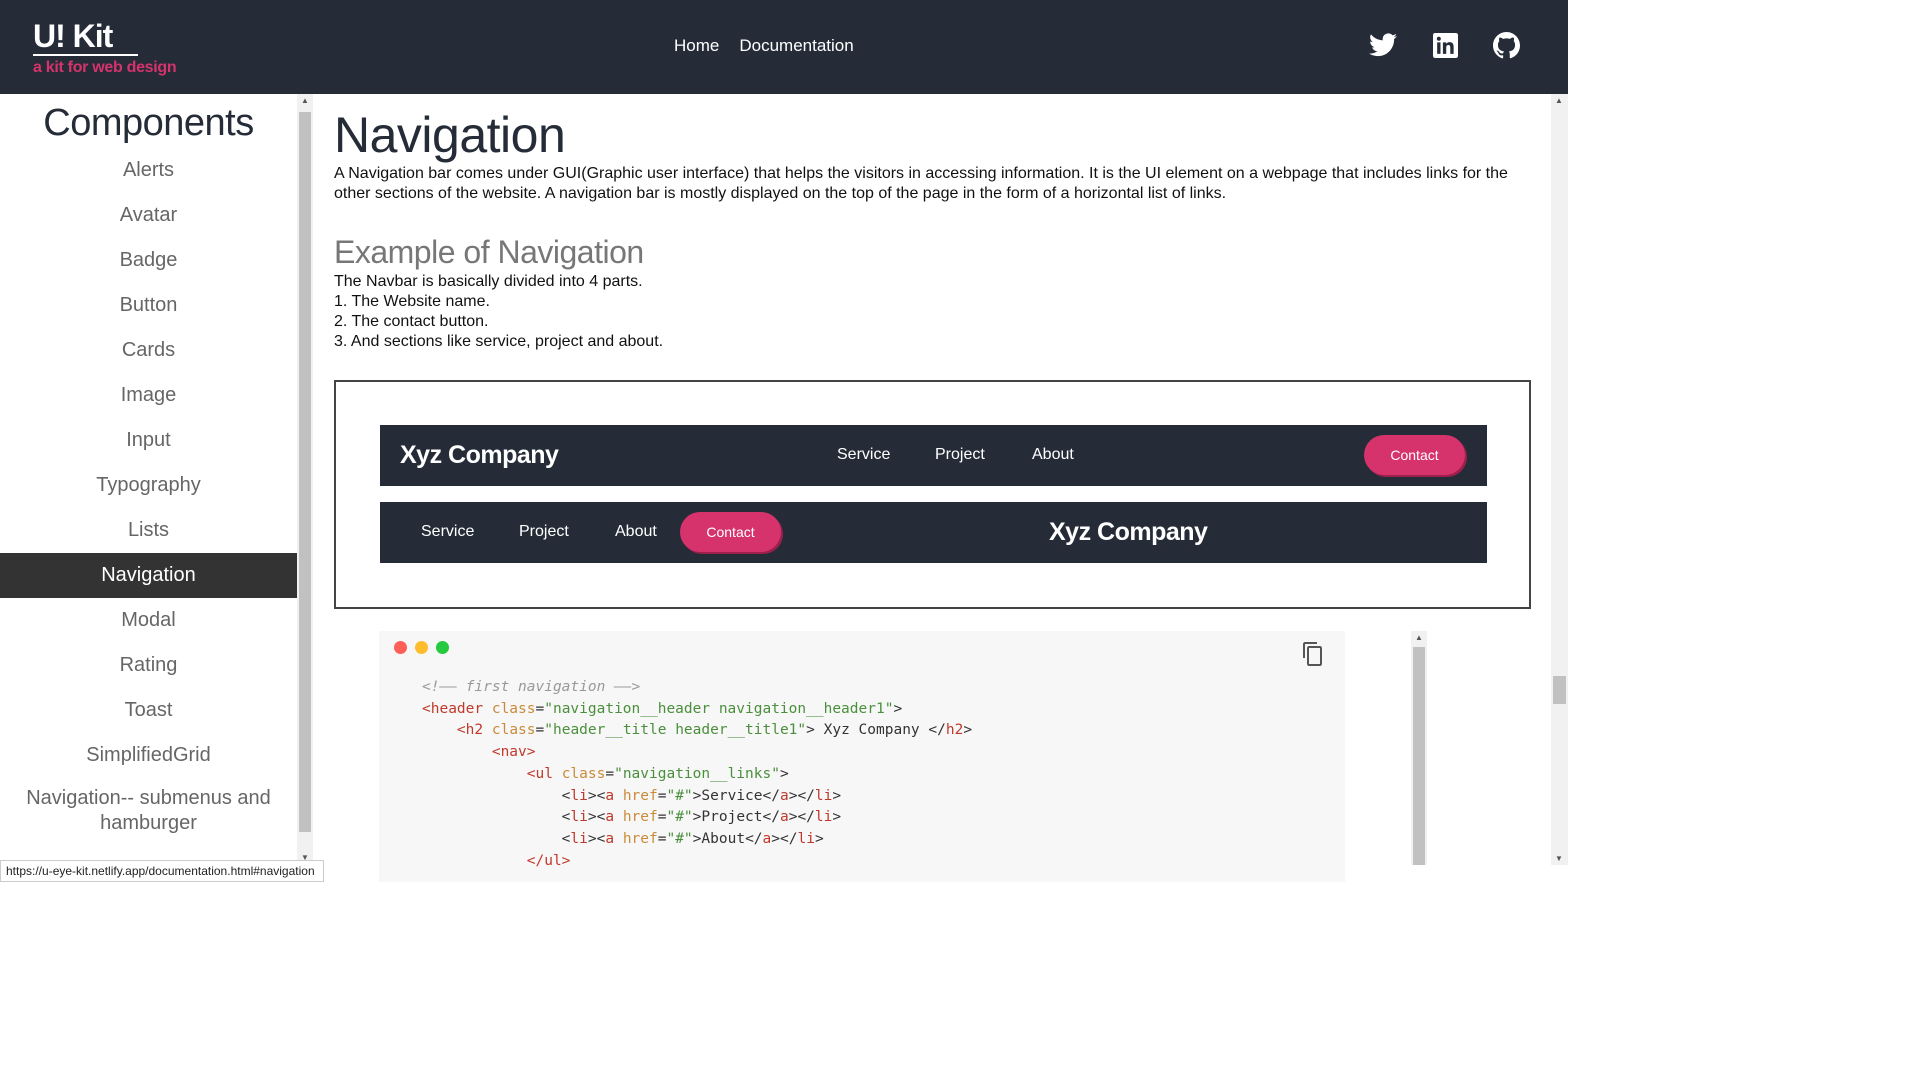 Image resolution: width=1920 pixels, height=1080 pixels. What do you see at coordinates (450, 135) in the screenshot?
I see `page-title: Navigation` at bounding box center [450, 135].